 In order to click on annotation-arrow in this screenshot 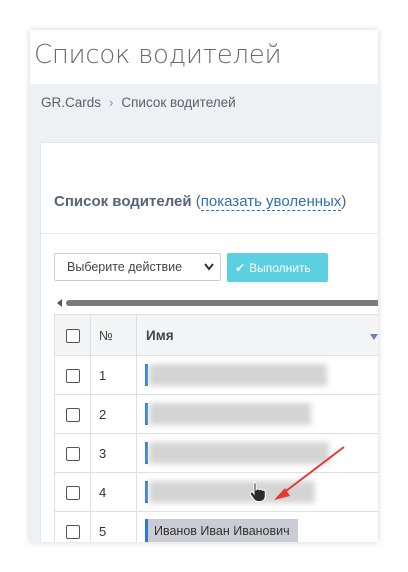, I will do `click(309, 473)`.